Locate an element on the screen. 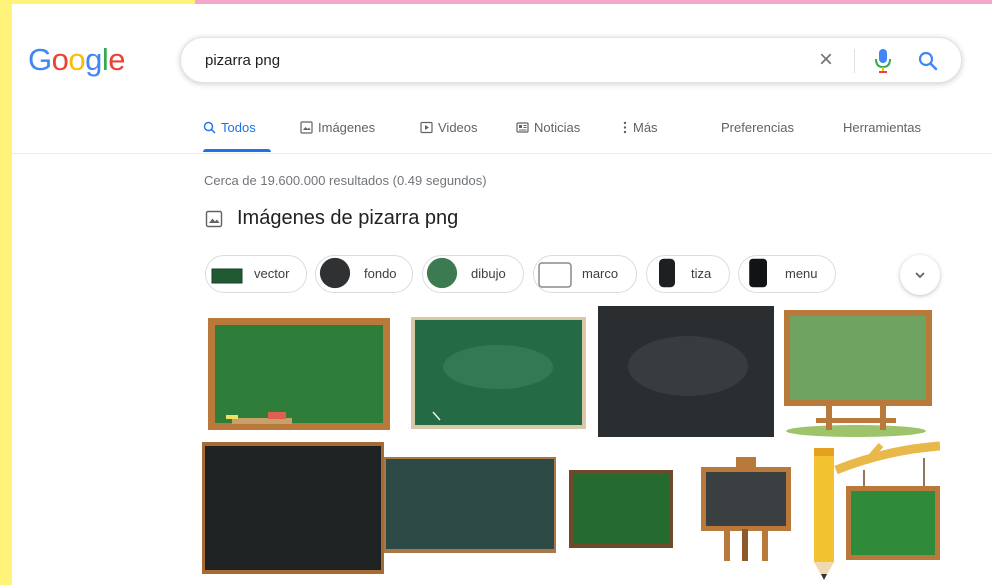 The height and width of the screenshot is (585, 992). tab-herramientas: Herramientas is located at coordinates (882, 127).